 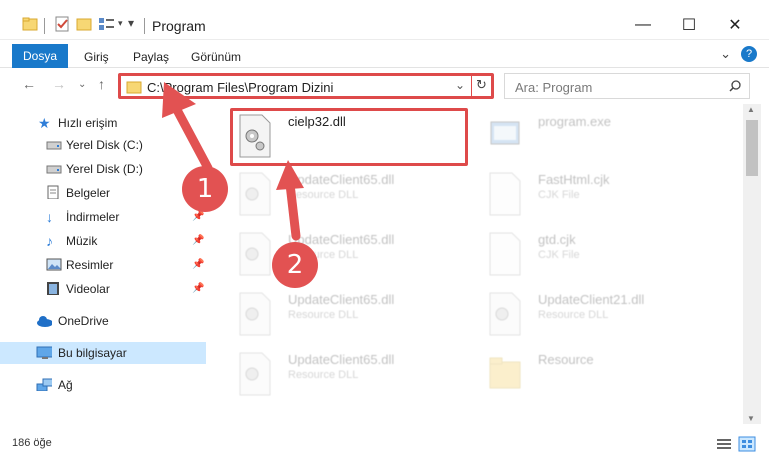 I want to click on annotation-arrows, so click(x=233, y=161).